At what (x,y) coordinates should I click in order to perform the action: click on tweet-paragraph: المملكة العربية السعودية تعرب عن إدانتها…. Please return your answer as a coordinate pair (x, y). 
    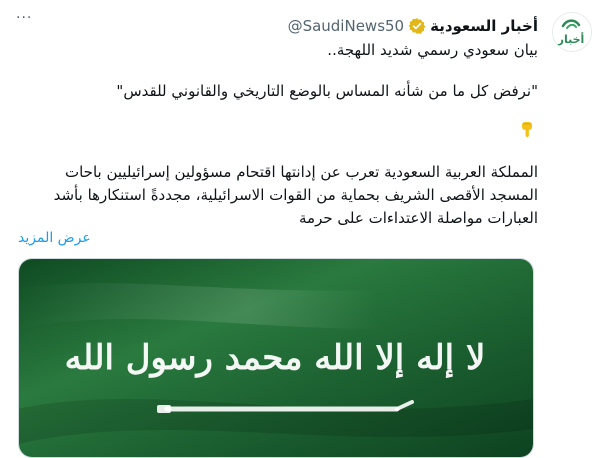
    Looking at the image, I should click on (295, 195).